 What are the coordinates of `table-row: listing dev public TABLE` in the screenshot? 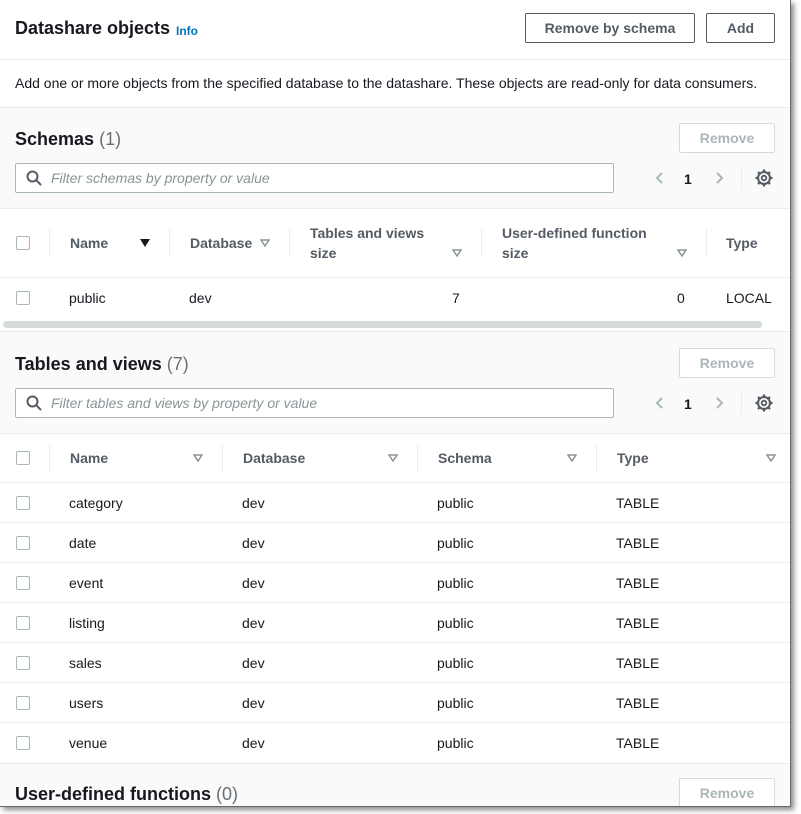 It's located at (395, 623).